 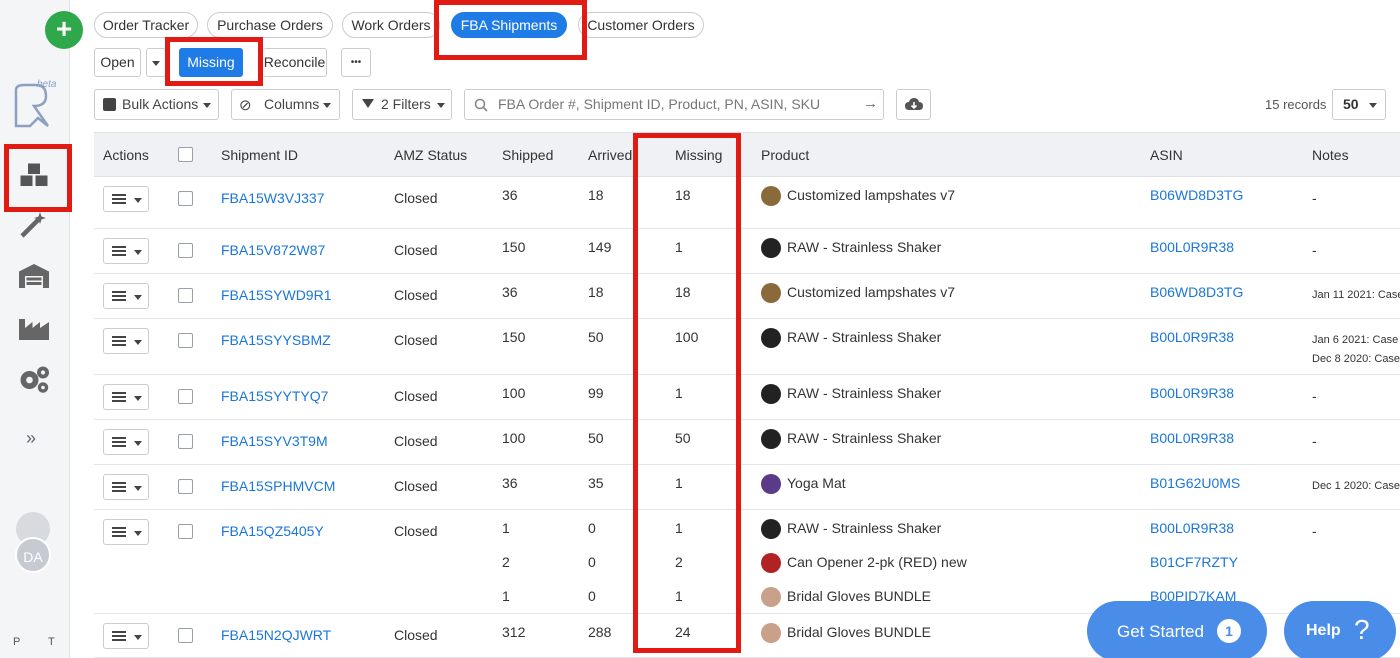 I want to click on shipment-id-link: FBA15SYYSBMZ, so click(x=276, y=340).